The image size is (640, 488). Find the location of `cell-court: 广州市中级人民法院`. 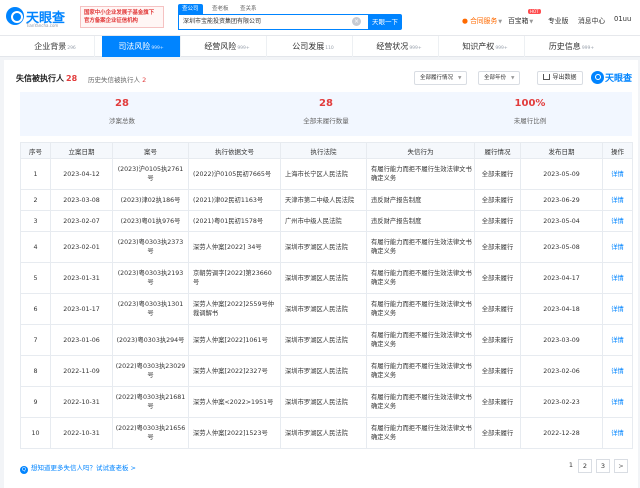

cell-court: 广州市中级人民法院 is located at coordinates (323, 221).